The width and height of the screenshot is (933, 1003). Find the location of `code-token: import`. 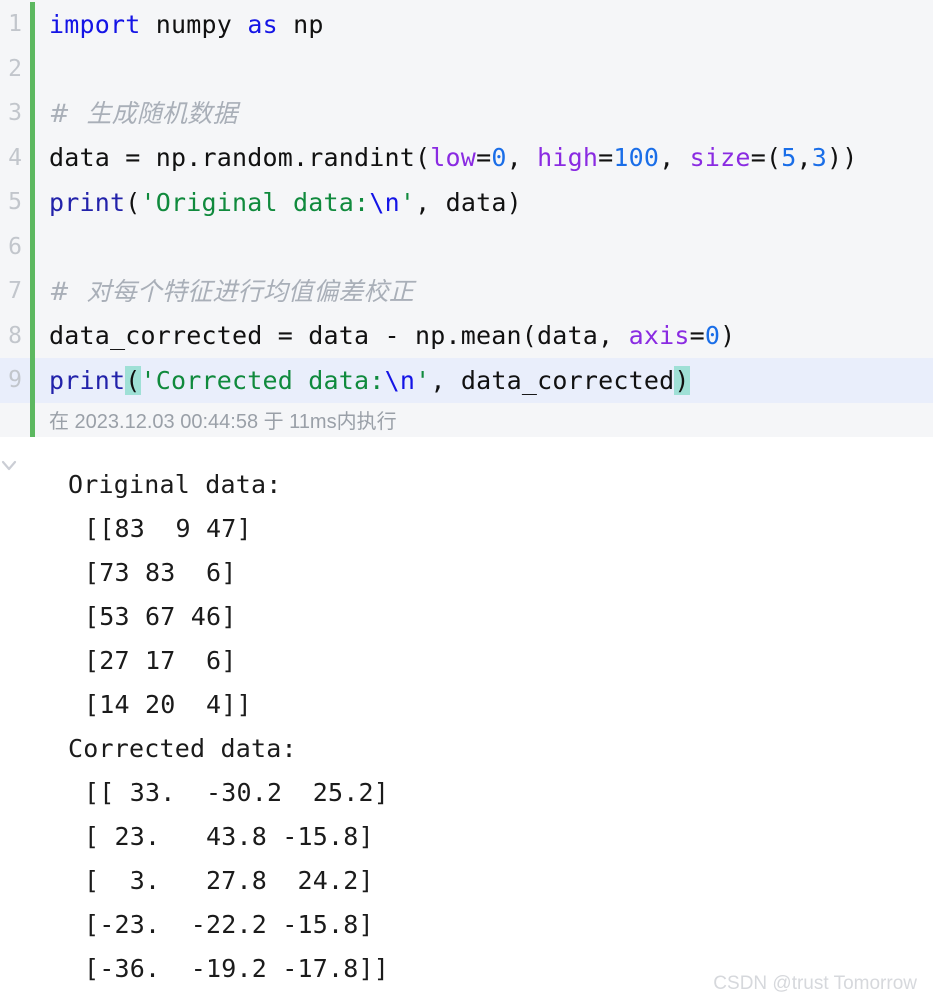

code-token: import is located at coordinates (95, 24).